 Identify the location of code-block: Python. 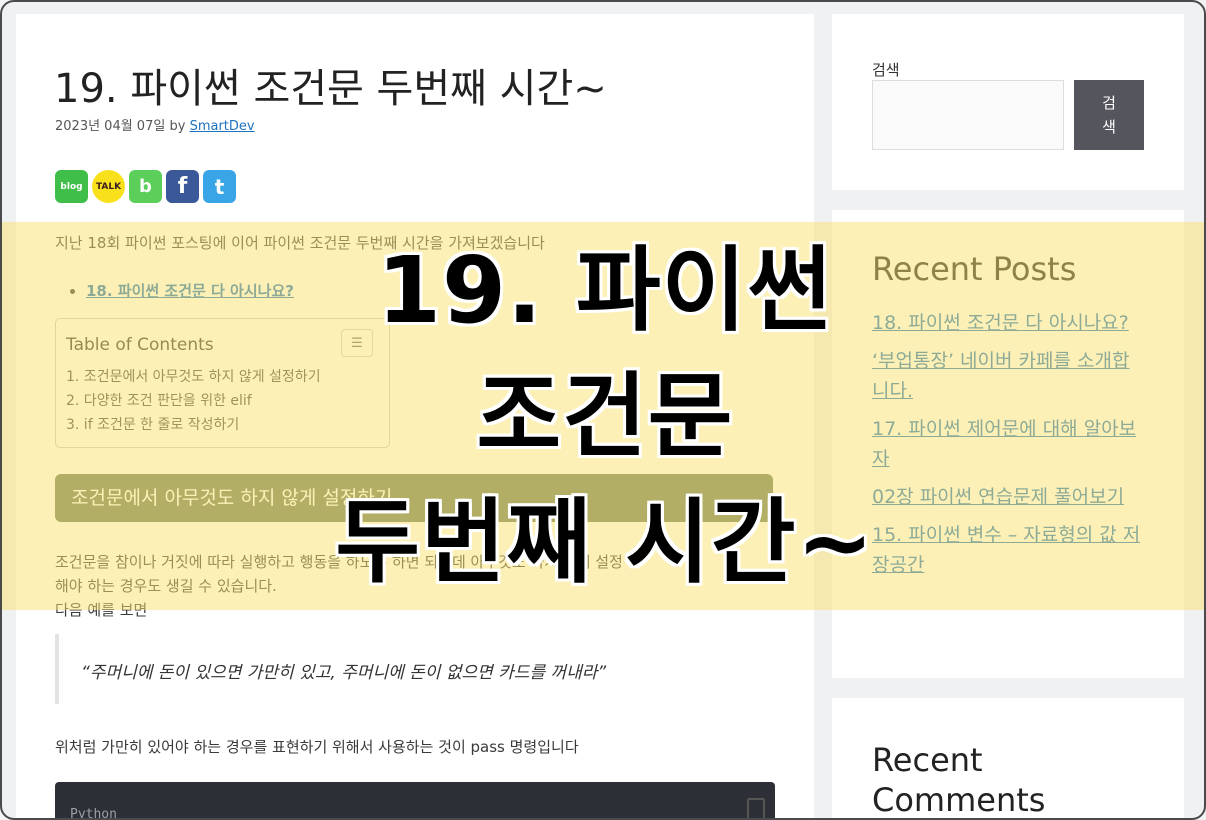
(415, 801).